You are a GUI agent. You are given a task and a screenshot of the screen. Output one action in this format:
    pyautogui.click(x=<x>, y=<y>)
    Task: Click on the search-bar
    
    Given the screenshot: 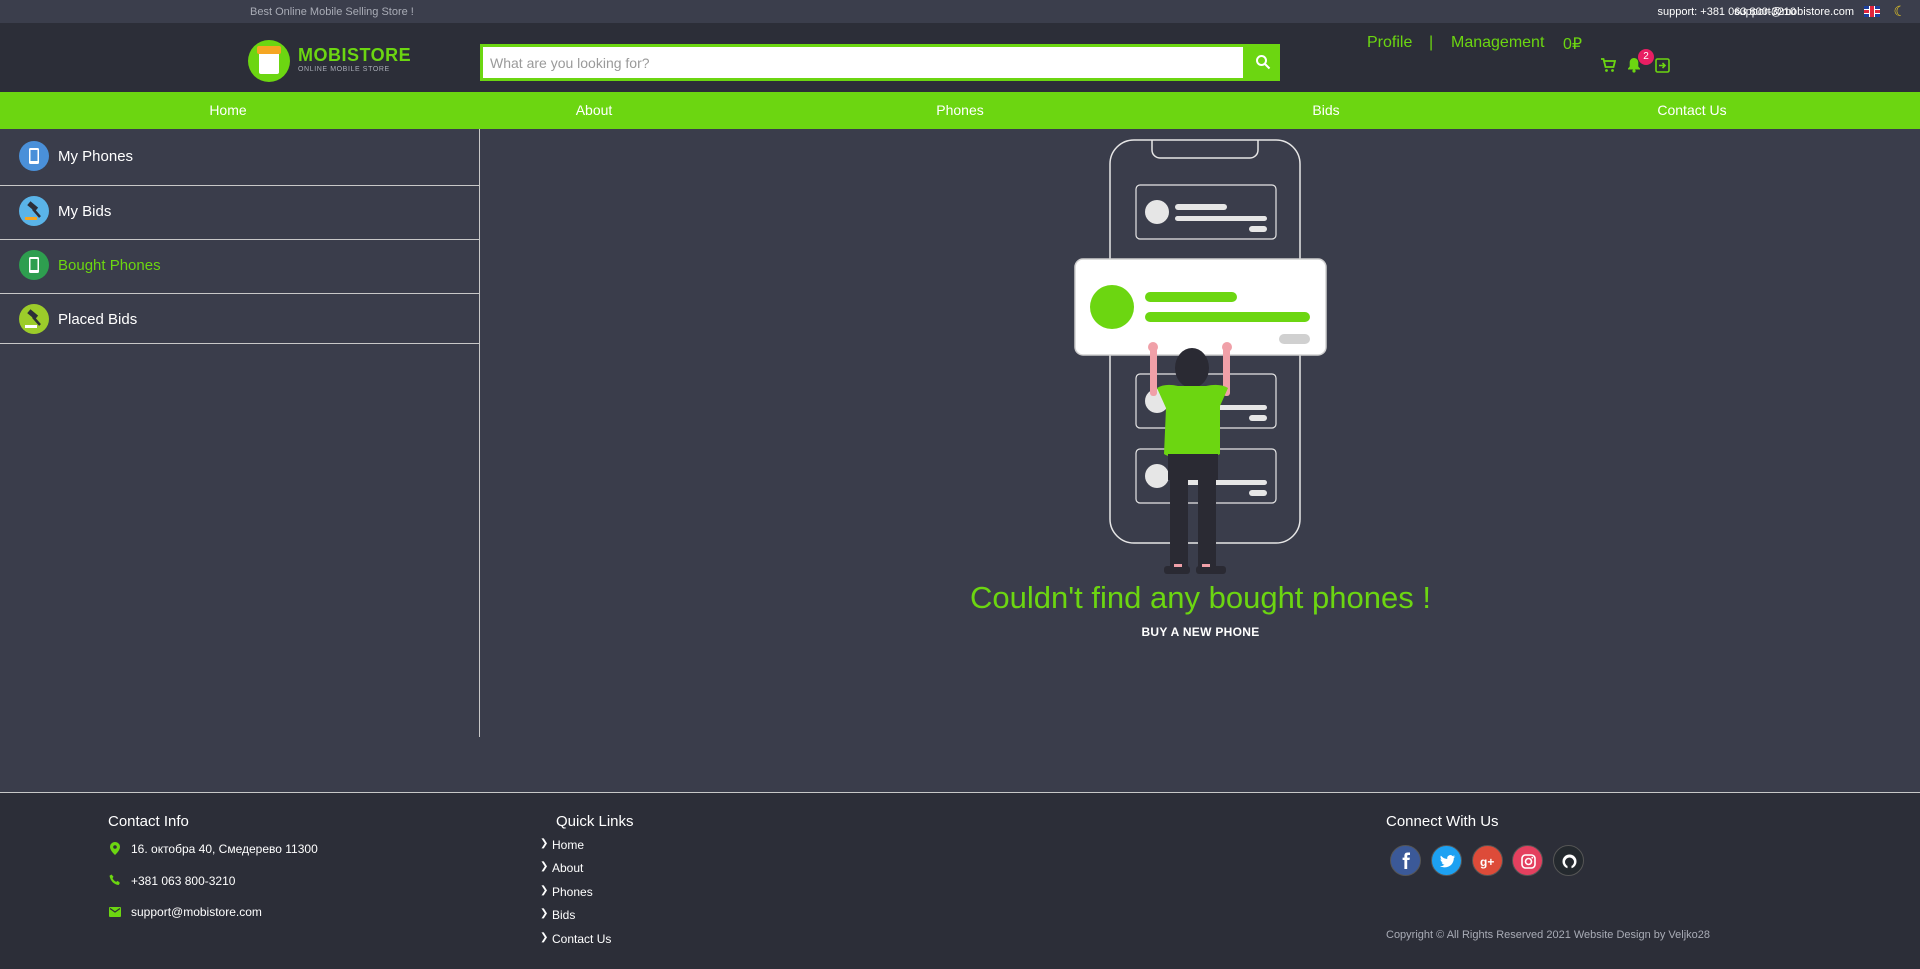 What is the action you would take?
    pyautogui.click(x=880, y=62)
    